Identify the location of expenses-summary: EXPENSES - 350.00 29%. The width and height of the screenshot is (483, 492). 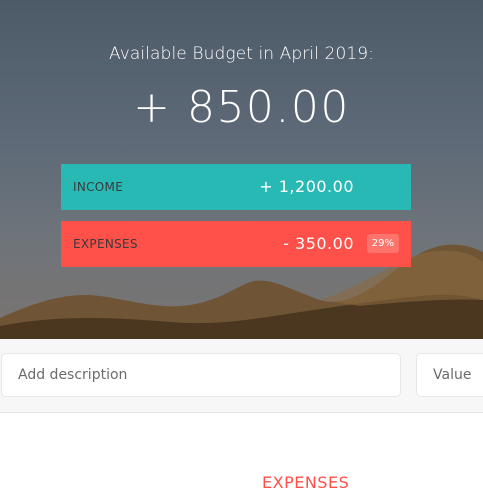
(236, 244).